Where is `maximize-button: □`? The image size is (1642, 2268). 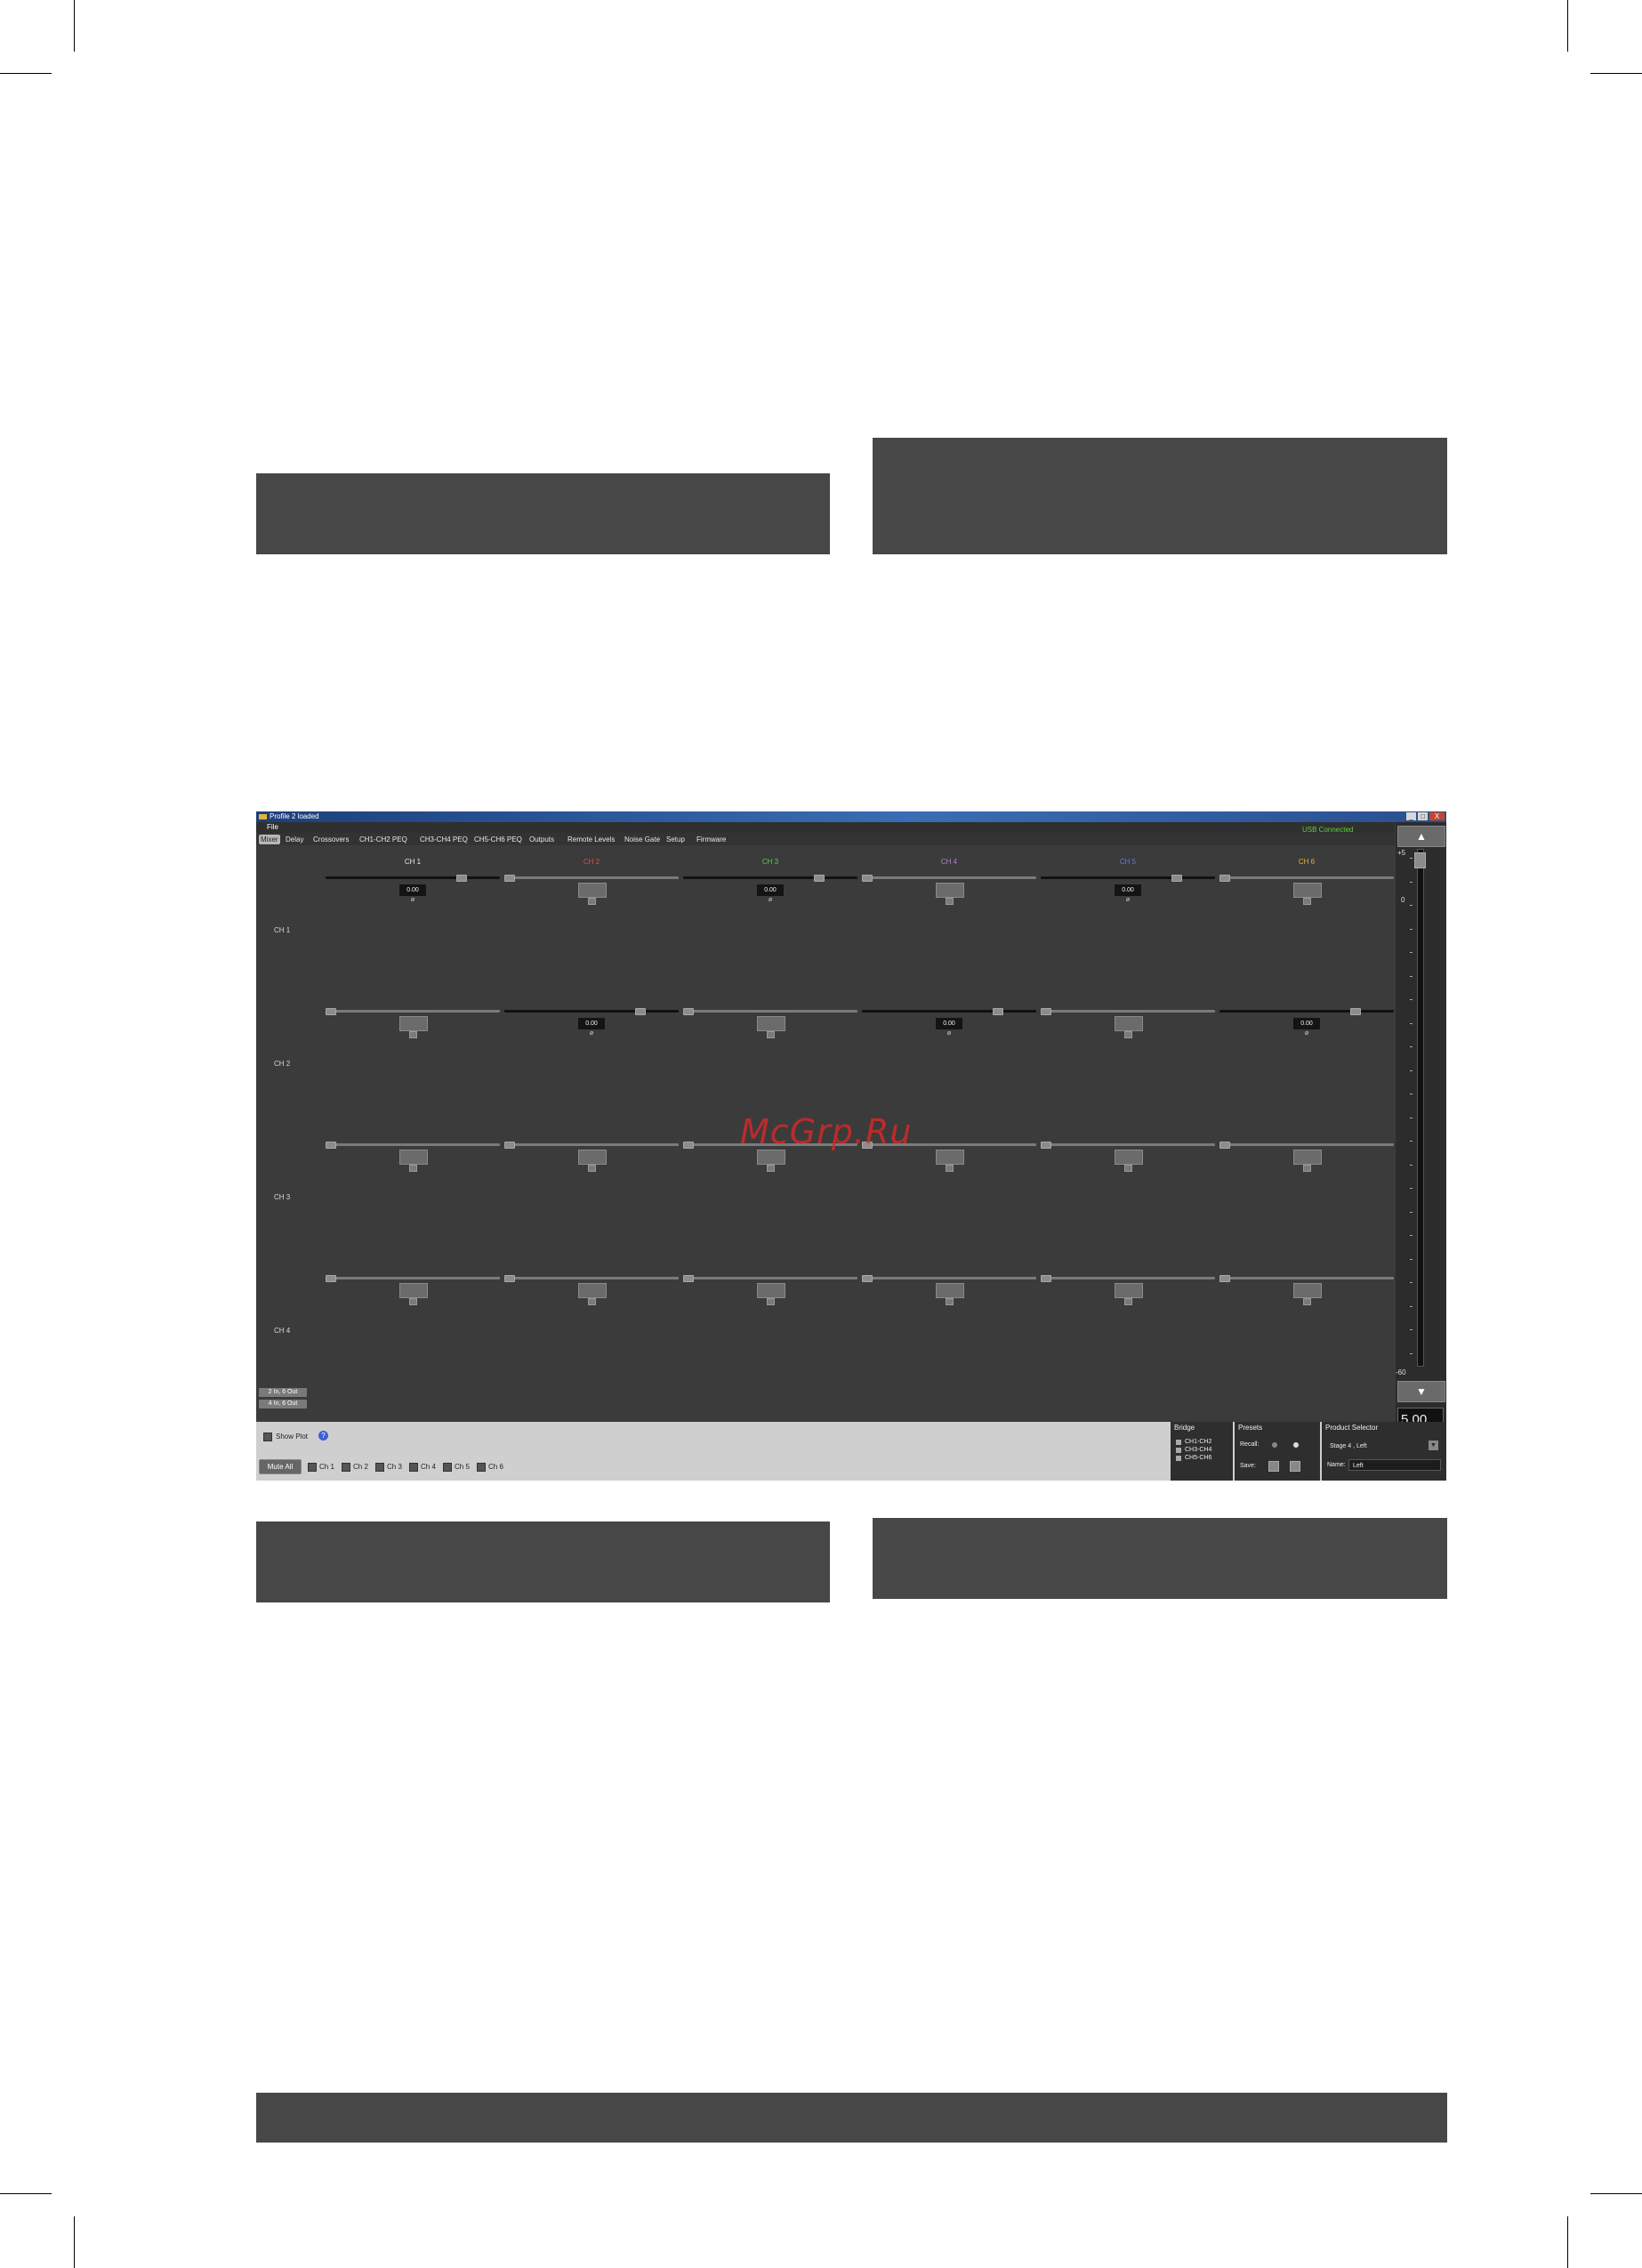 maximize-button: □ is located at coordinates (1423, 816).